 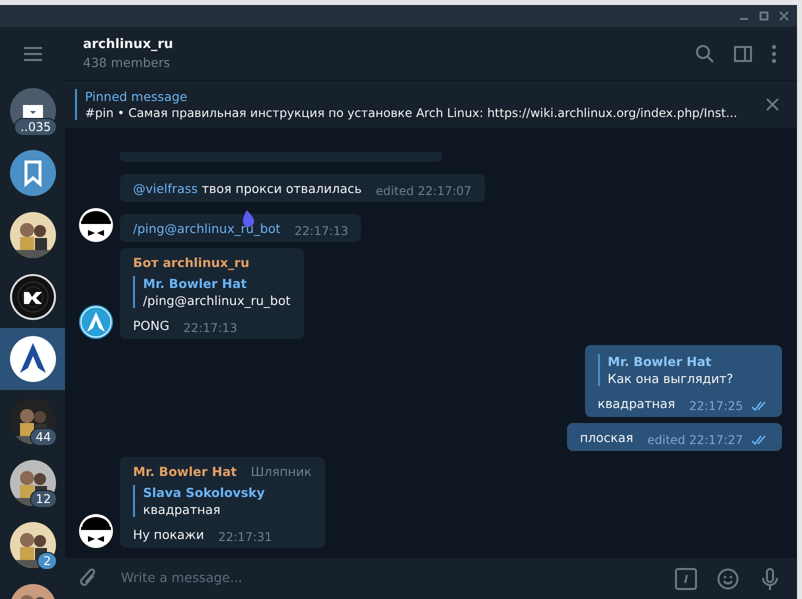 I want to click on vinyl-icon, so click(x=33, y=297).